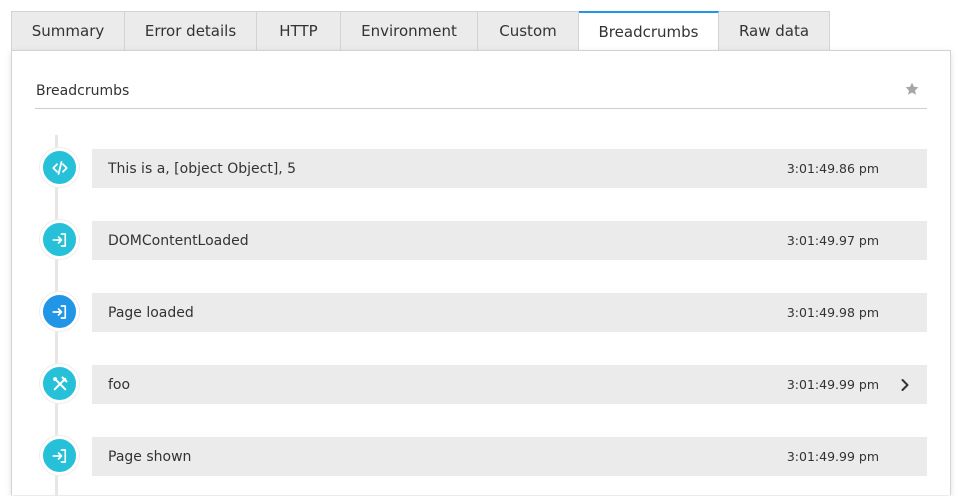  What do you see at coordinates (59, 383) in the screenshot?
I see `tools-icon` at bounding box center [59, 383].